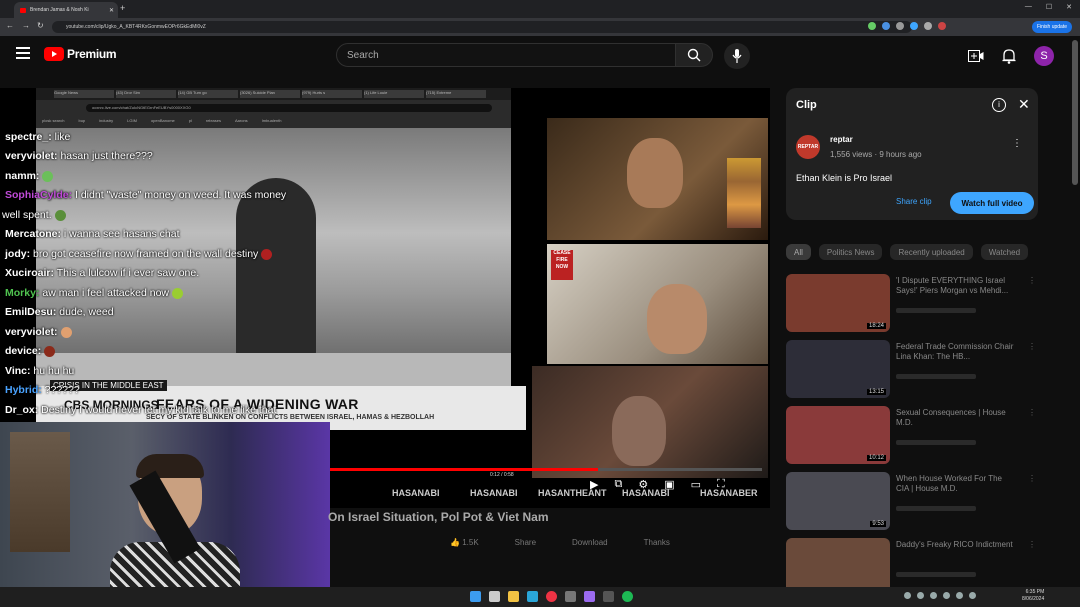  What do you see at coordinates (525, 542) in the screenshot?
I see `share-button: Share` at bounding box center [525, 542].